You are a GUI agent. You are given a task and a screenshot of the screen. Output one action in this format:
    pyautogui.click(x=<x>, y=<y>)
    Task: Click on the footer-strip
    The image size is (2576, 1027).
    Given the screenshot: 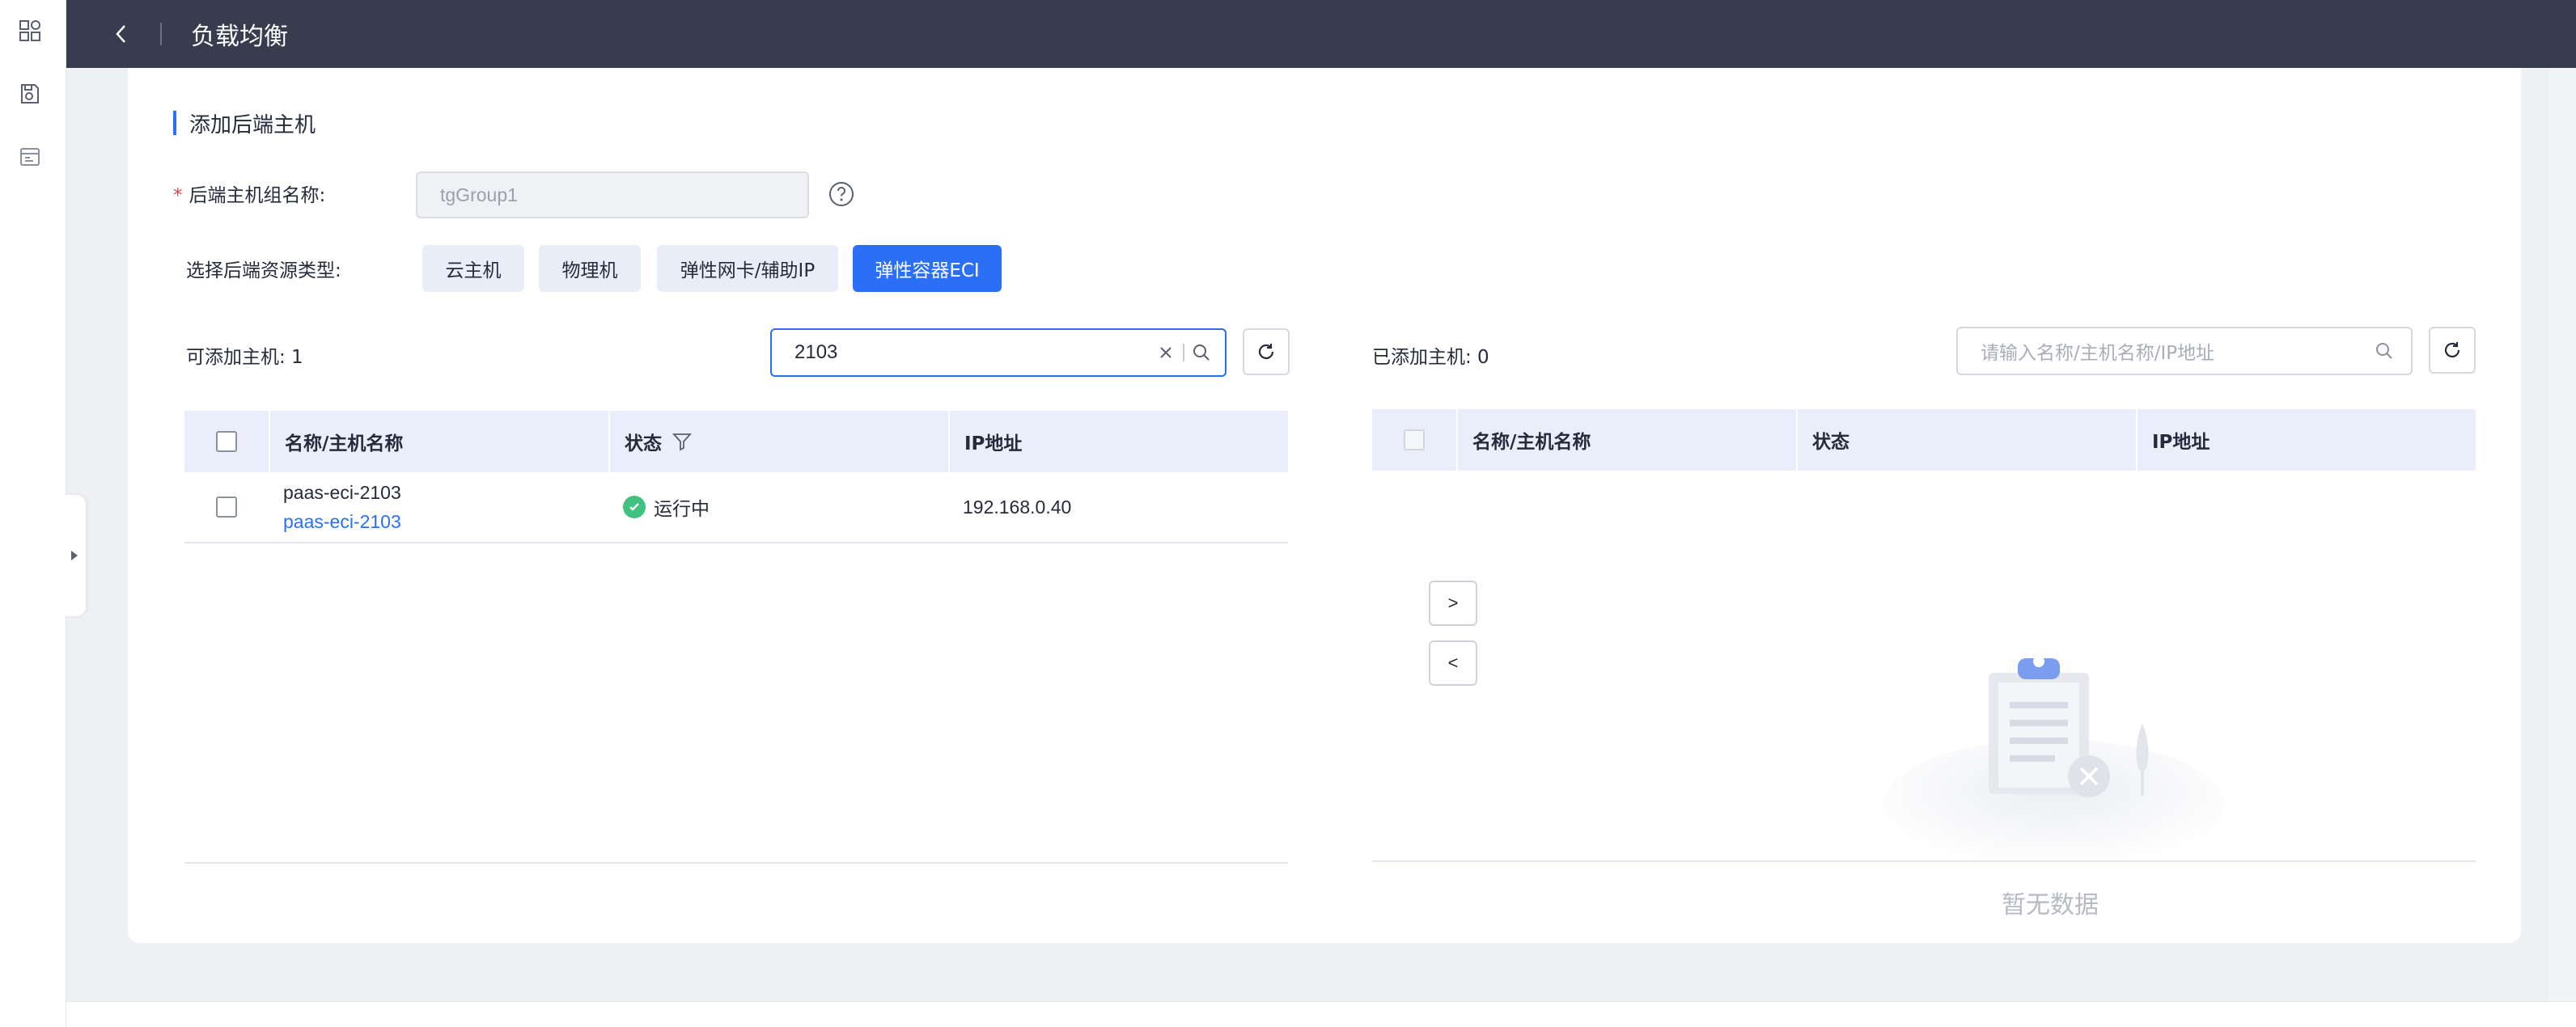 What is the action you would take?
    pyautogui.click(x=1321, y=1014)
    